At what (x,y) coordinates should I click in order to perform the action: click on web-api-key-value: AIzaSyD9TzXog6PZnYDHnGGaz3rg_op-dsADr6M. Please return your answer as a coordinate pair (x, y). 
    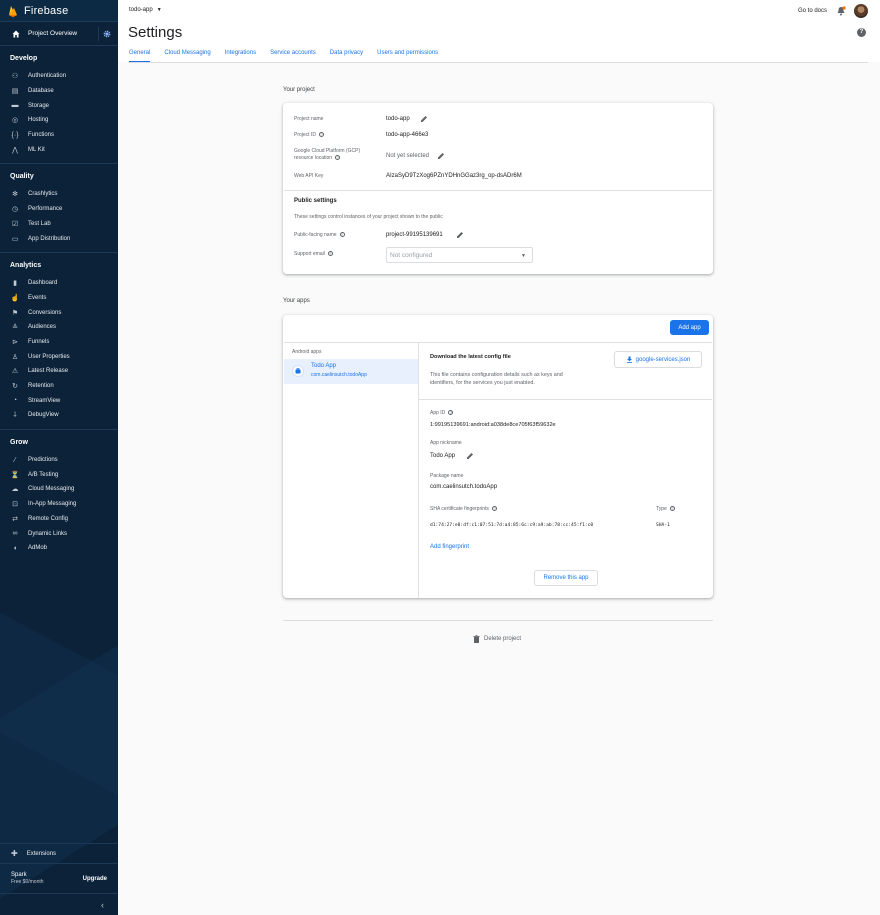
    Looking at the image, I should click on (454, 176).